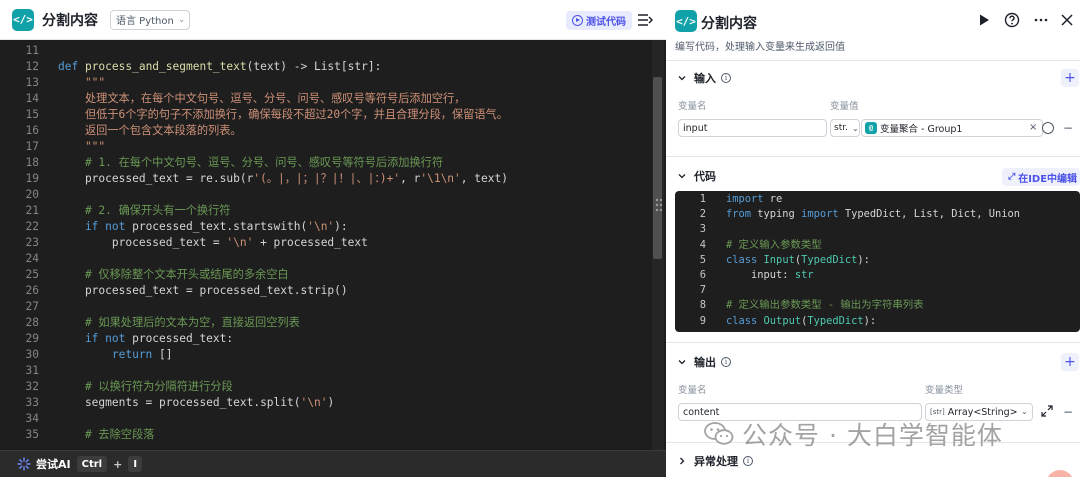 The width and height of the screenshot is (1080, 477). I want to click on code-line: 34, so click(325, 419).